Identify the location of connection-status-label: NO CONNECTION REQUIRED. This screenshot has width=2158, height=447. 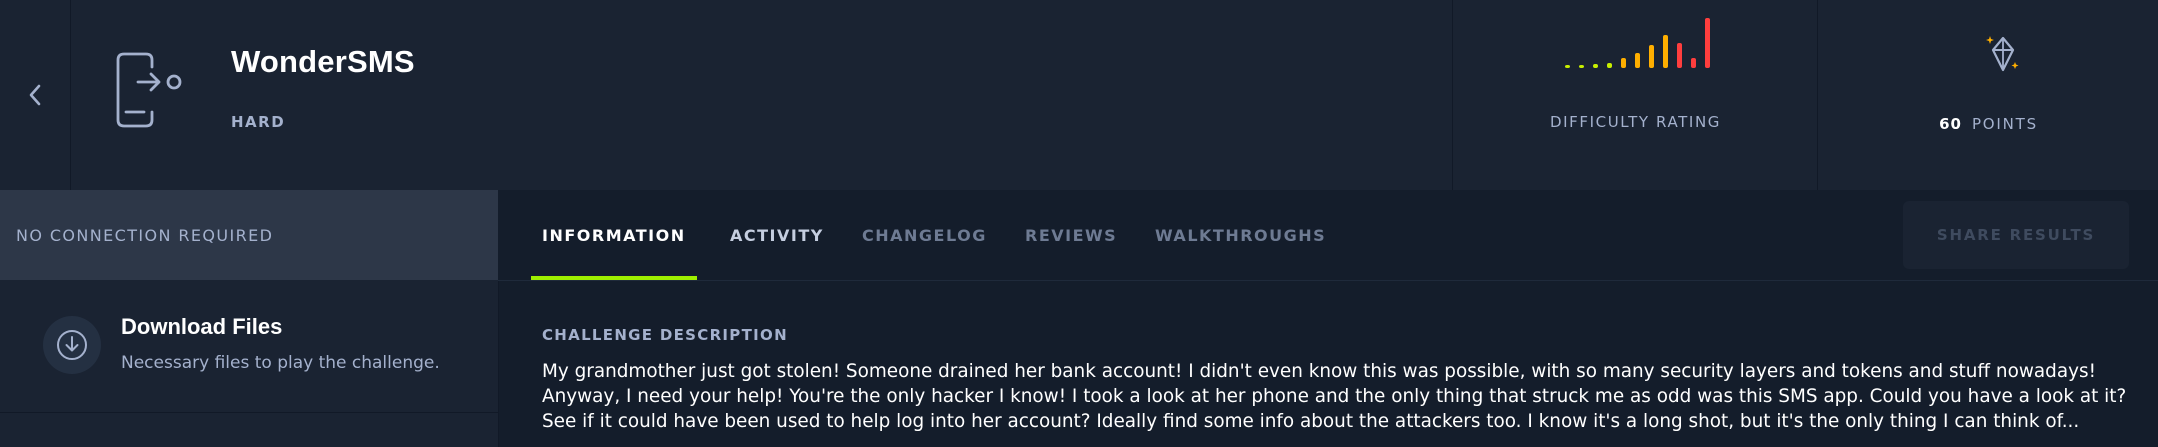
(145, 235).